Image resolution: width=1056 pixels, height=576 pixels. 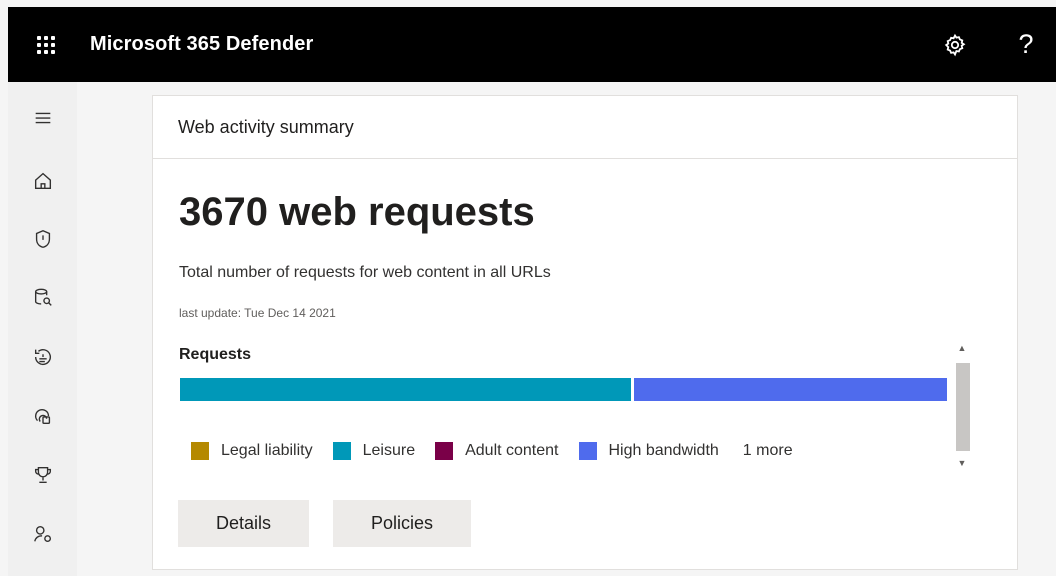 I want to click on legend-item-legal-liability: Legal liability, so click(x=252, y=451).